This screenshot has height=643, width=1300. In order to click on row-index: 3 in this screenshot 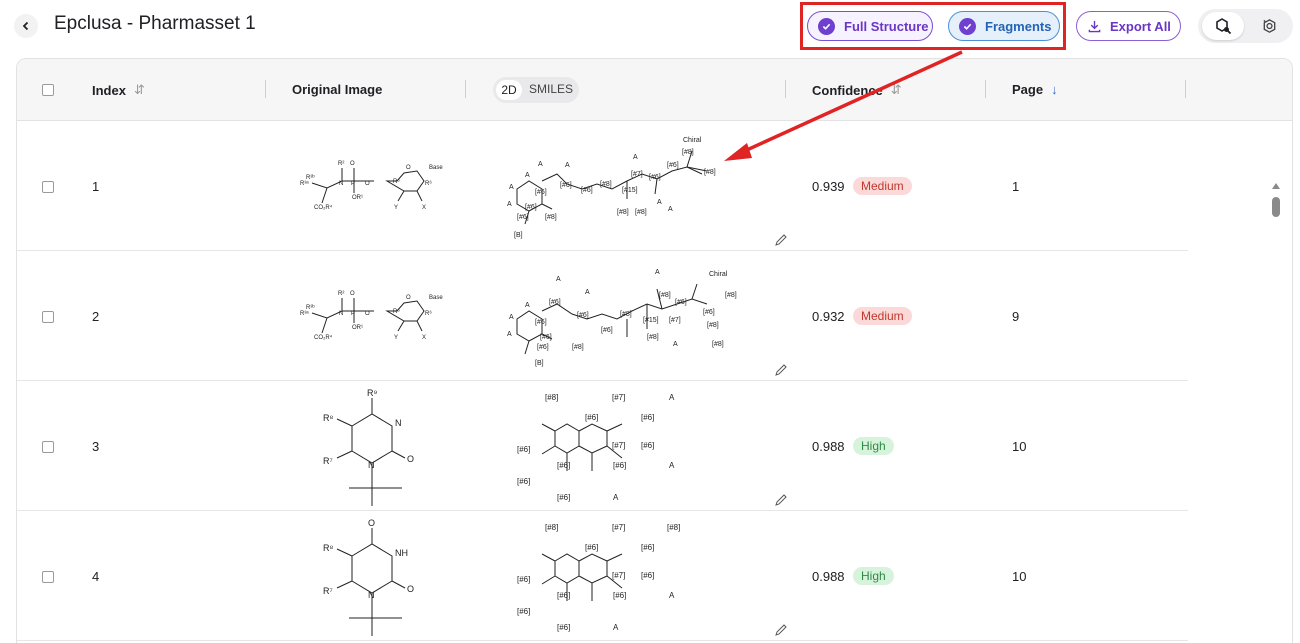, I will do `click(96, 446)`.